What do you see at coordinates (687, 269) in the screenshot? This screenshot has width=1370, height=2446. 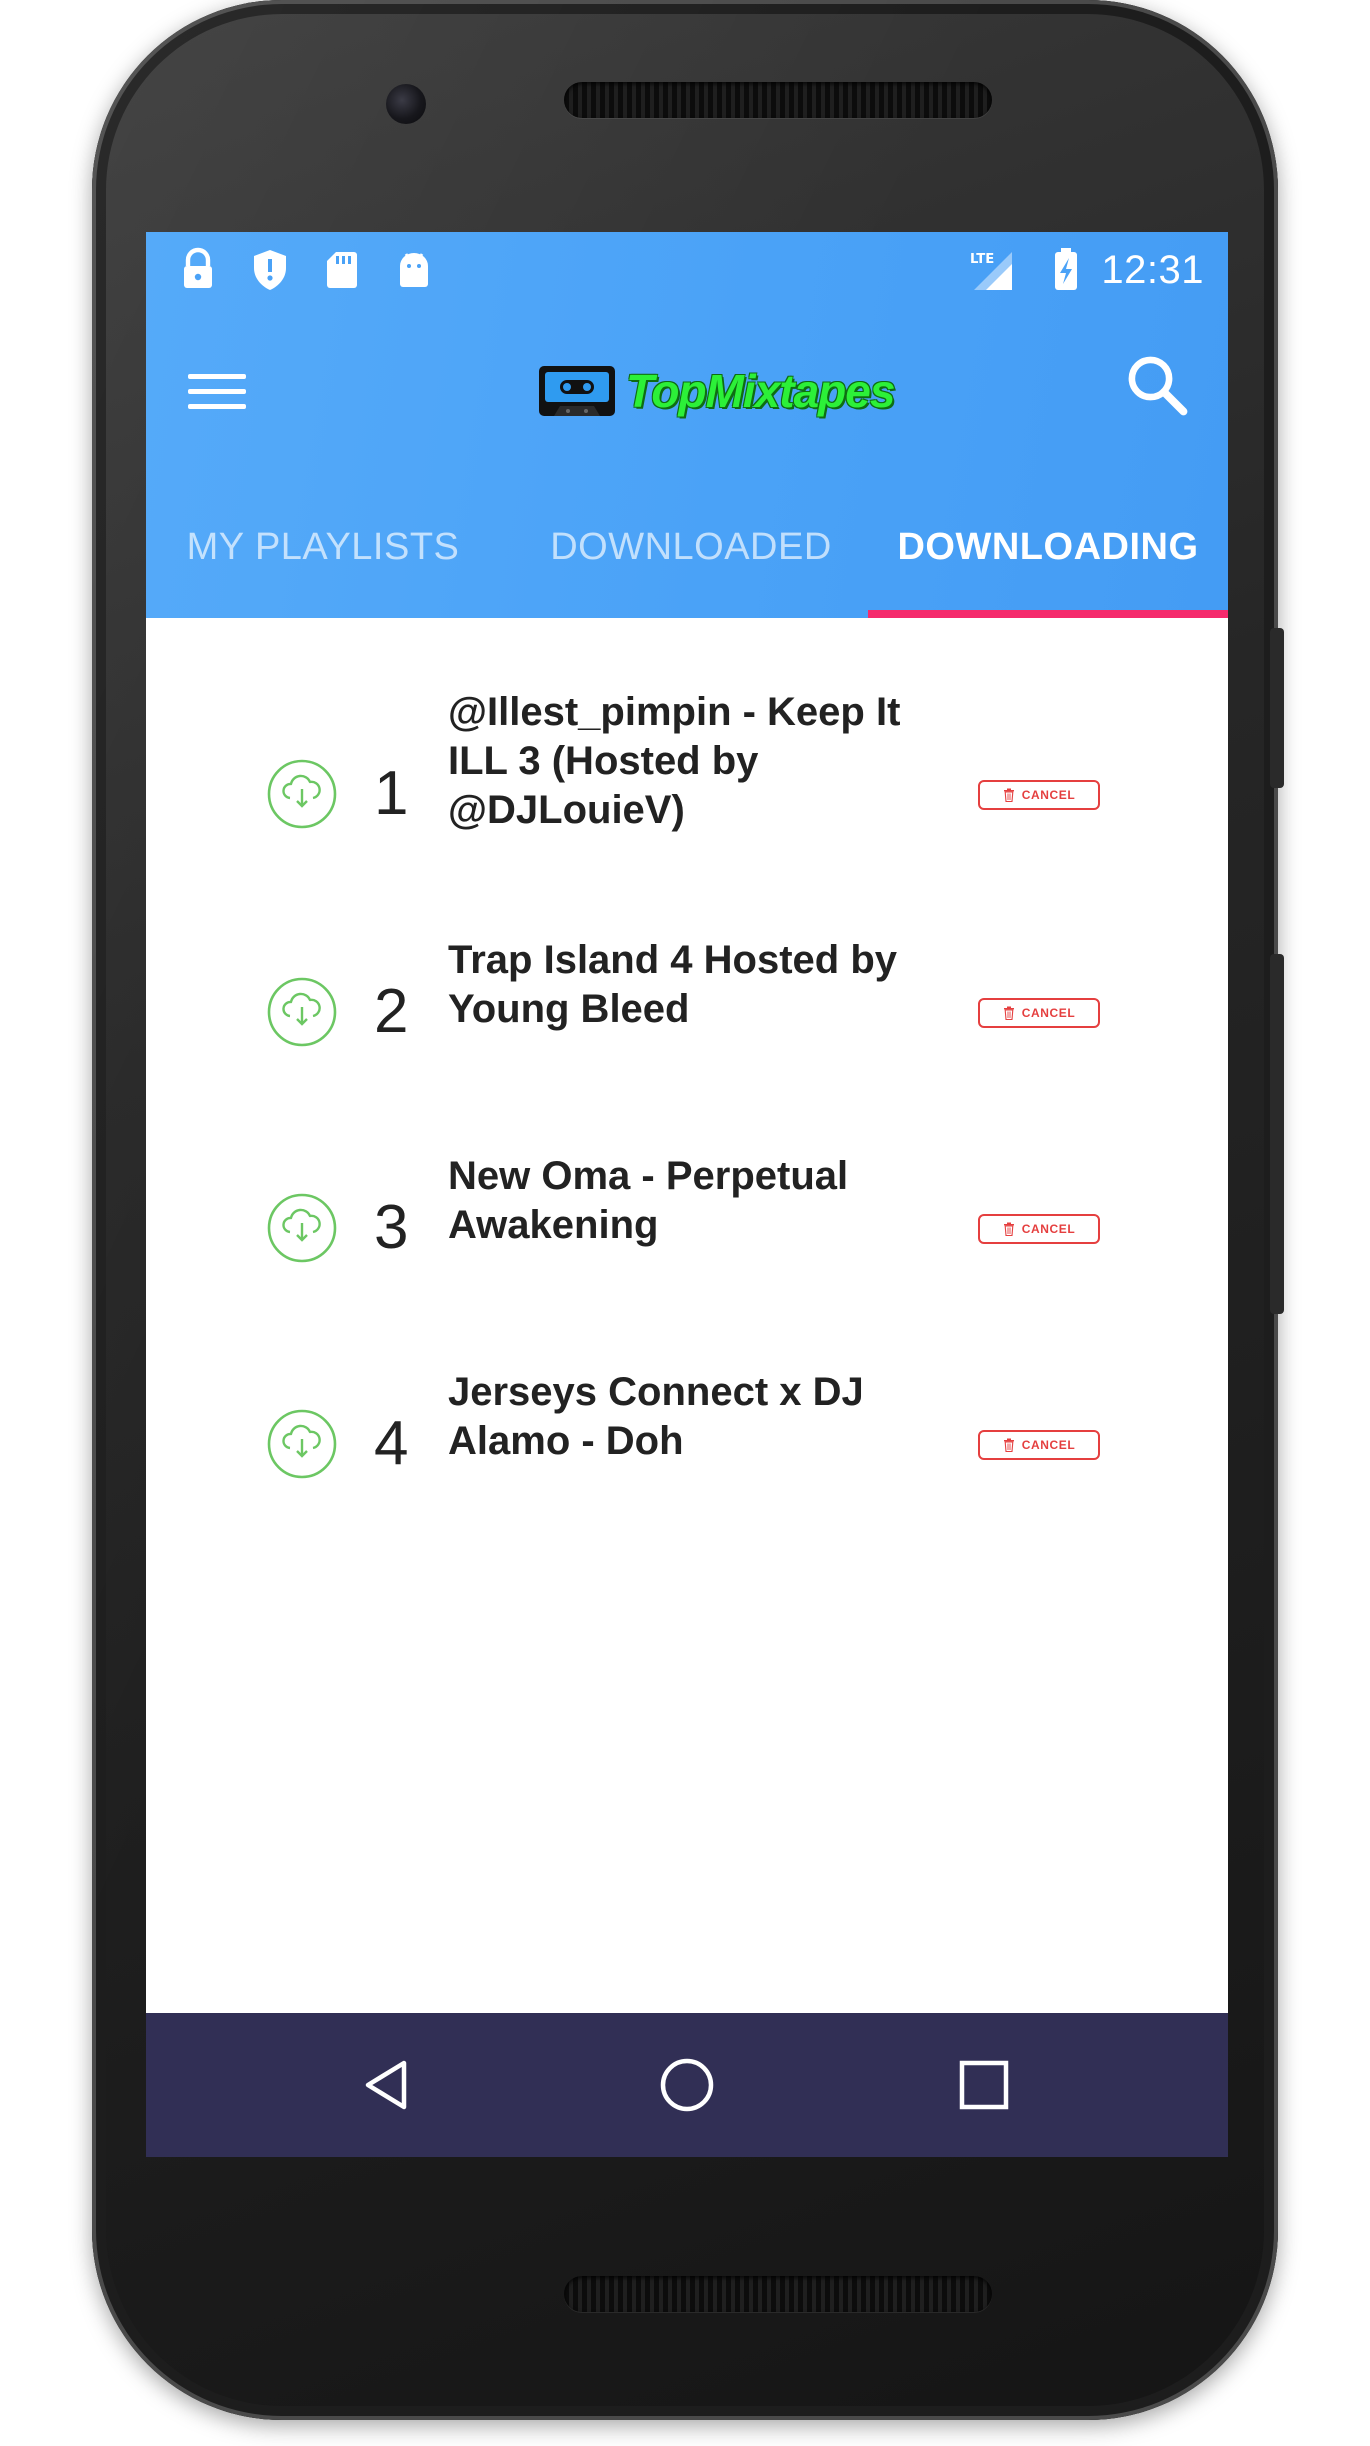 I see `status-bar: LTE 12:31` at bounding box center [687, 269].